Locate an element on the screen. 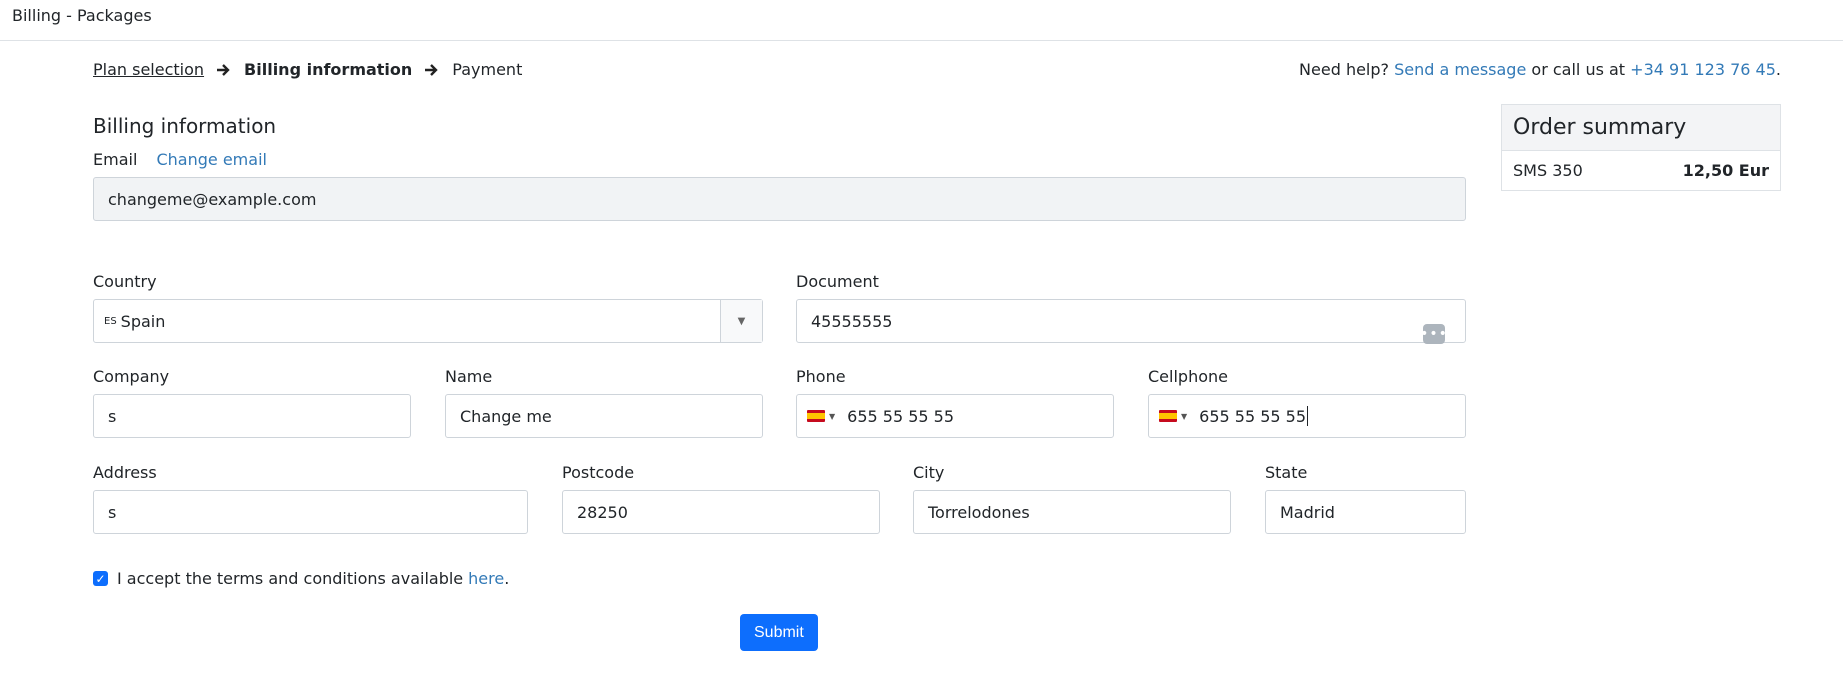  help-suffix: . is located at coordinates (1778, 69).